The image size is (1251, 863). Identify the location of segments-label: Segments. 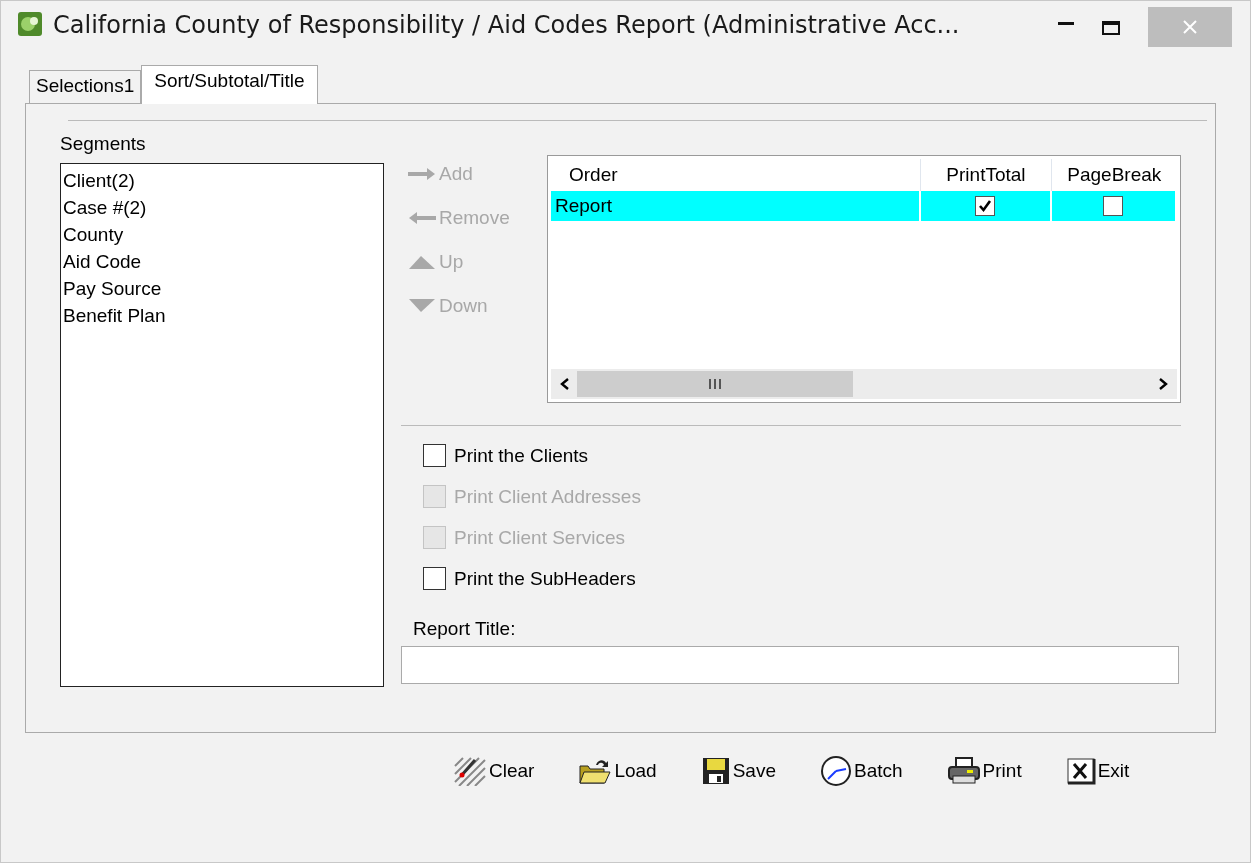
(103, 144).